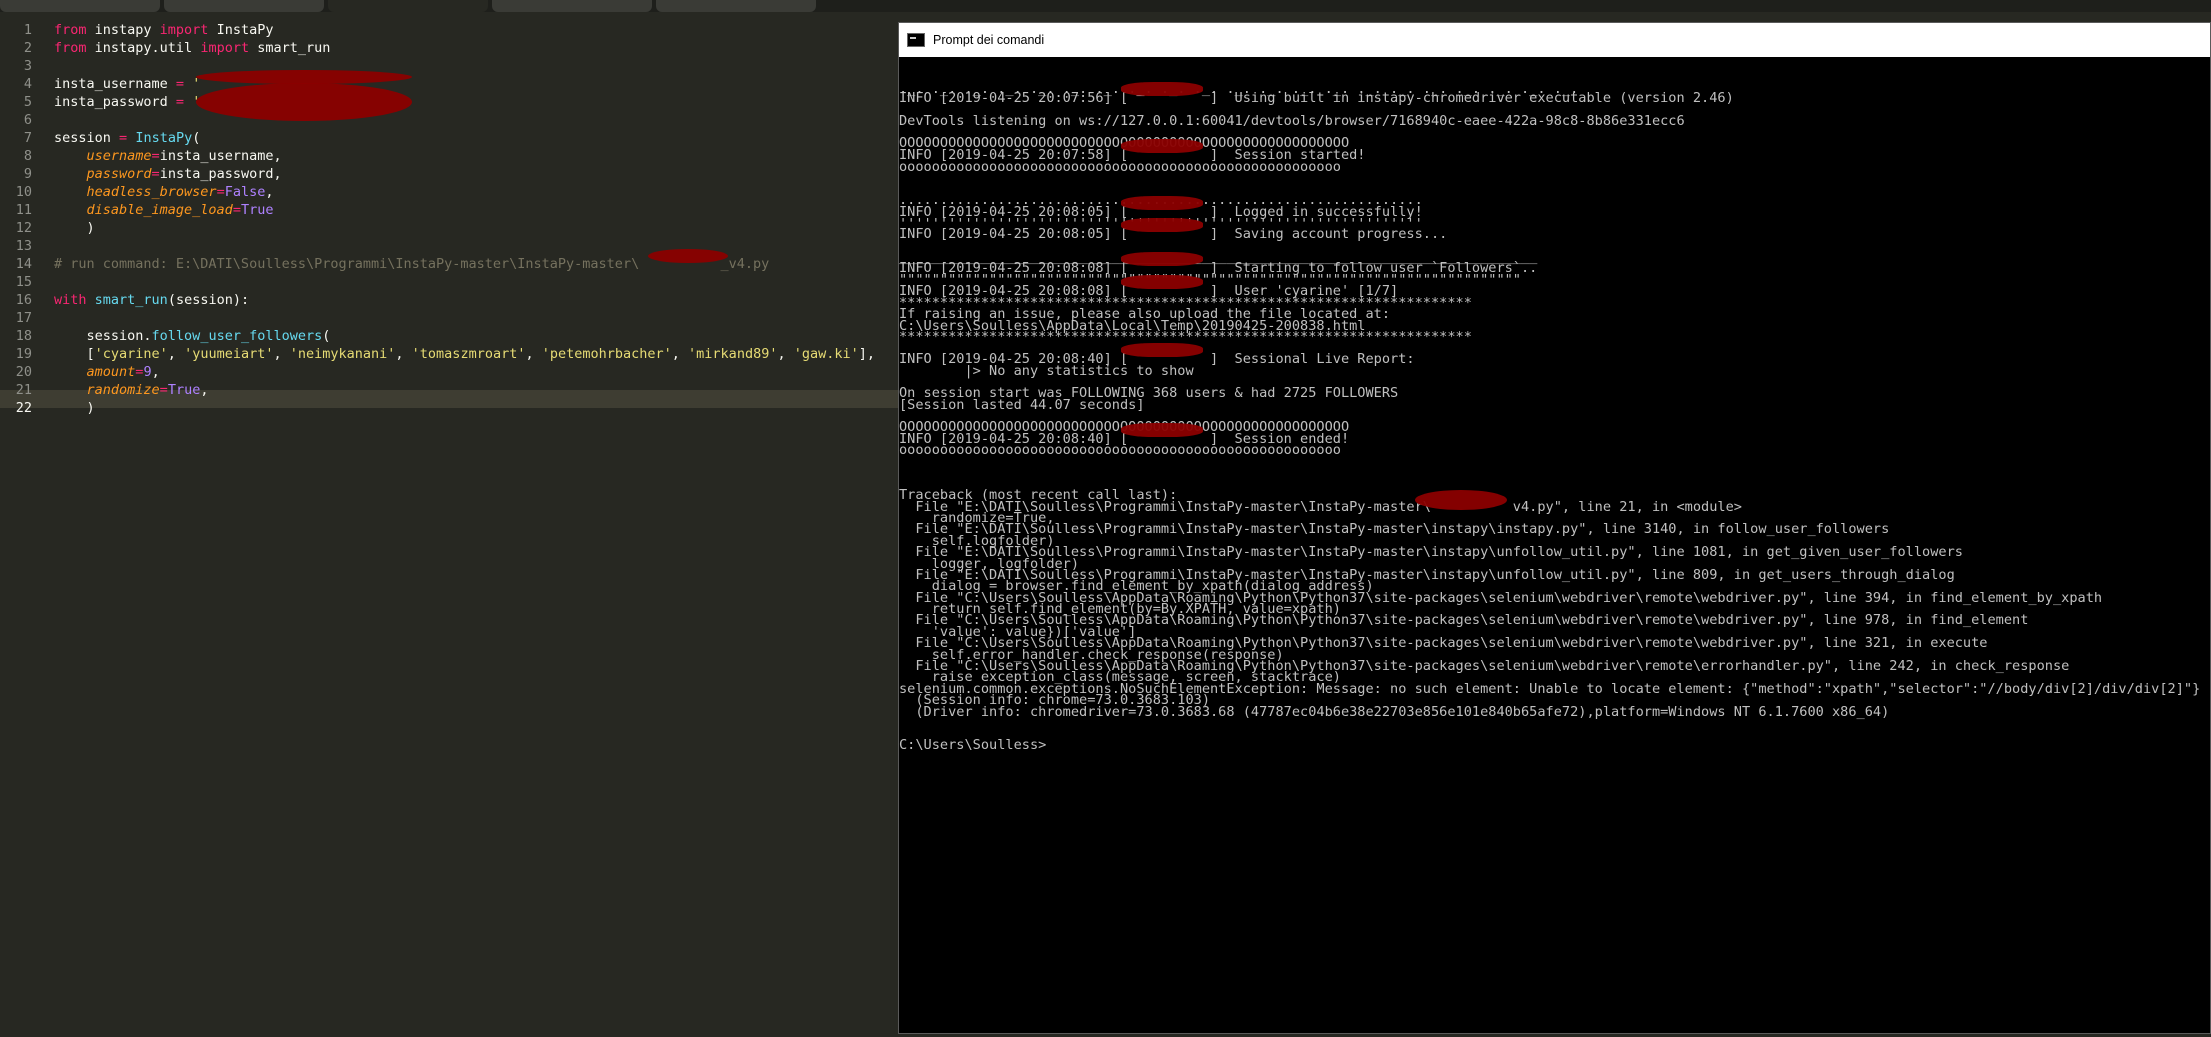  I want to click on line-number: 12, so click(23, 228).